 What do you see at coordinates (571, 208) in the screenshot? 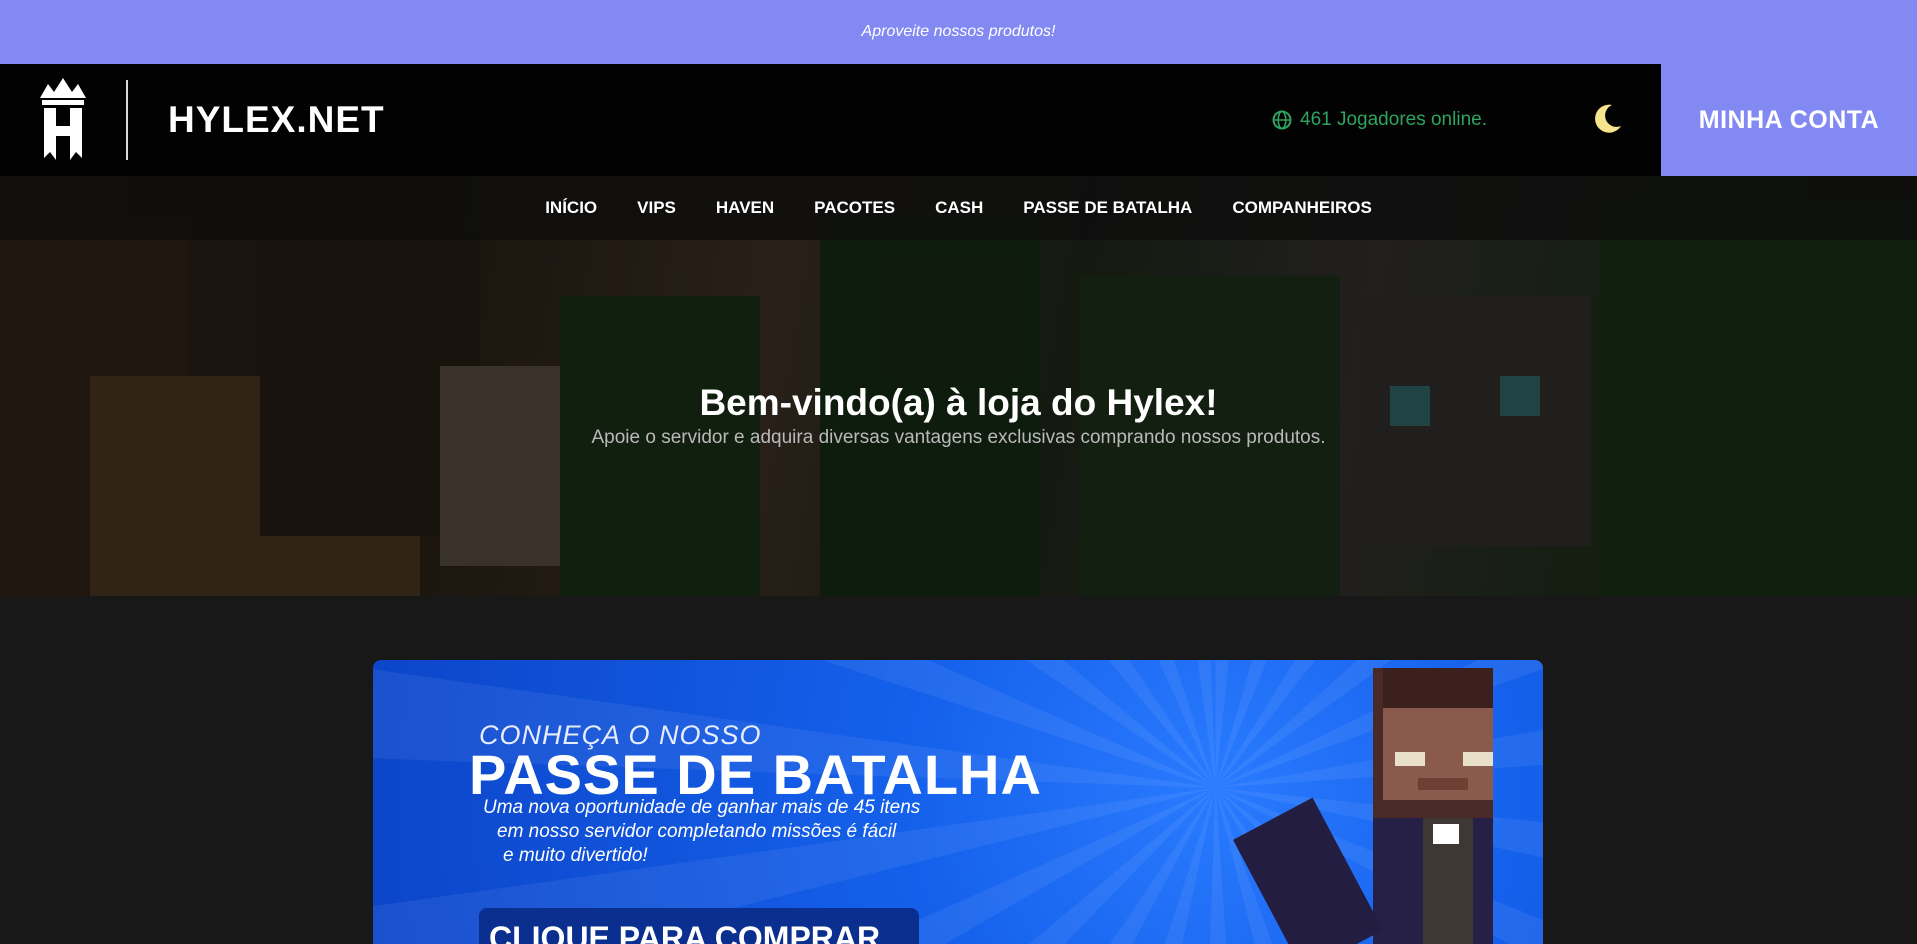
I see `nav-inicio: INÍCIO` at bounding box center [571, 208].